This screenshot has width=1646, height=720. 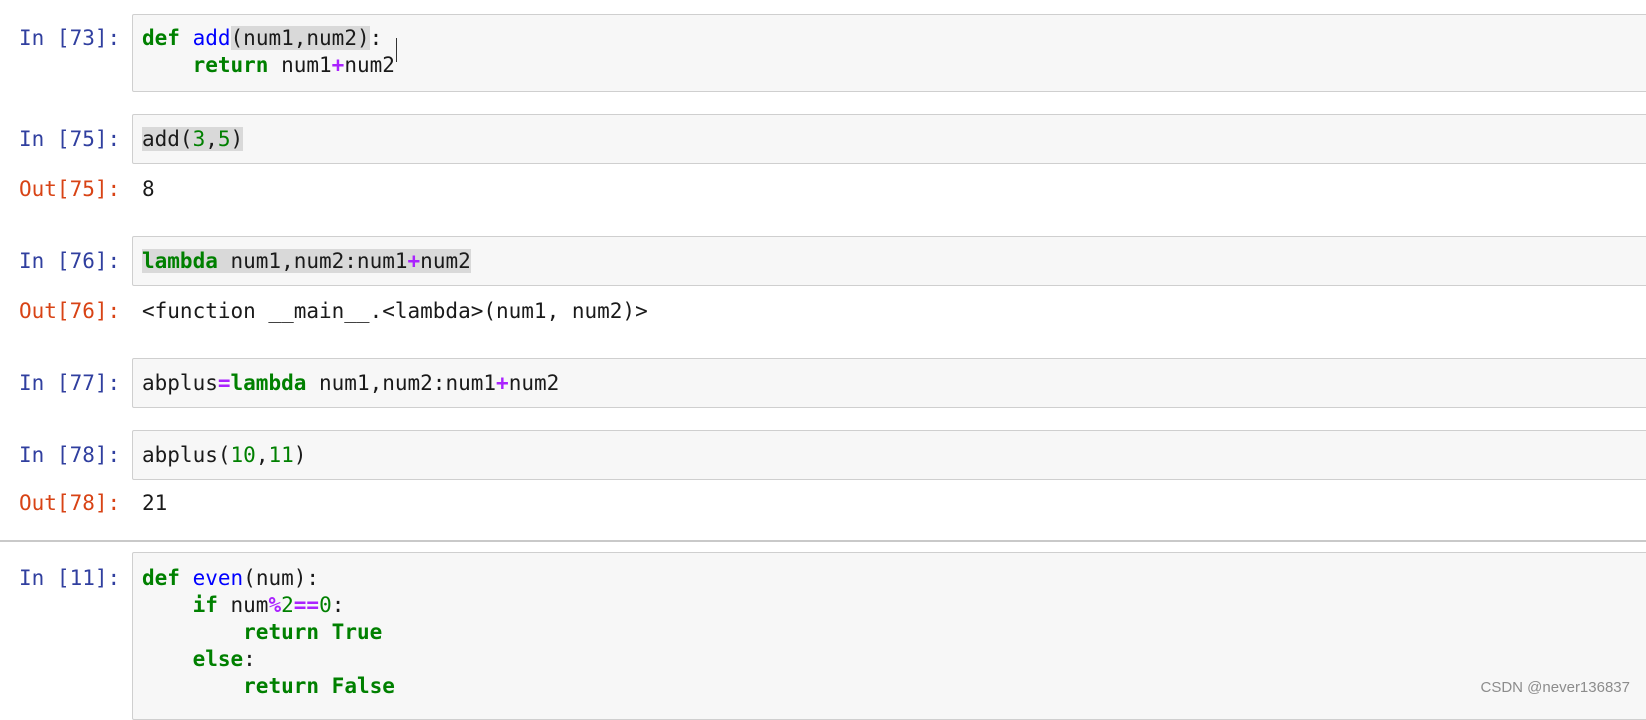 I want to click on code-token: 0, so click(x=325, y=605).